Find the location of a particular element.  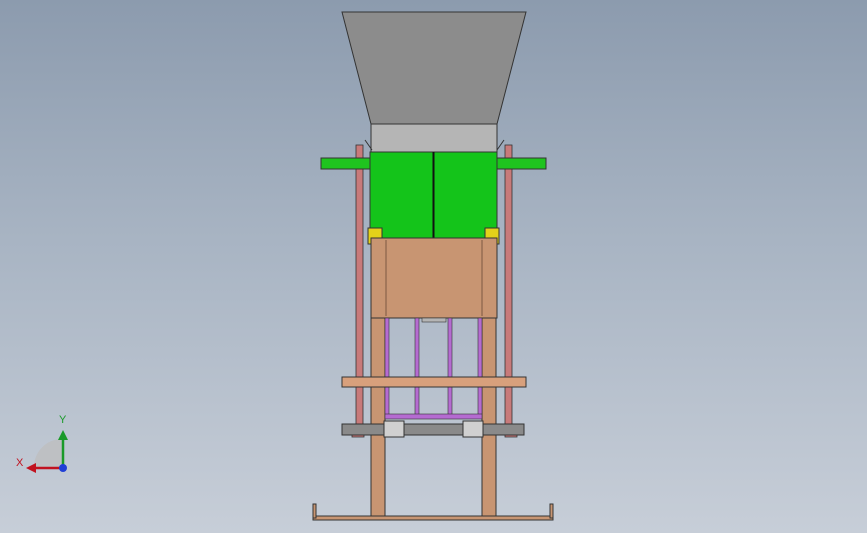

hopper is located at coordinates (434, 68).